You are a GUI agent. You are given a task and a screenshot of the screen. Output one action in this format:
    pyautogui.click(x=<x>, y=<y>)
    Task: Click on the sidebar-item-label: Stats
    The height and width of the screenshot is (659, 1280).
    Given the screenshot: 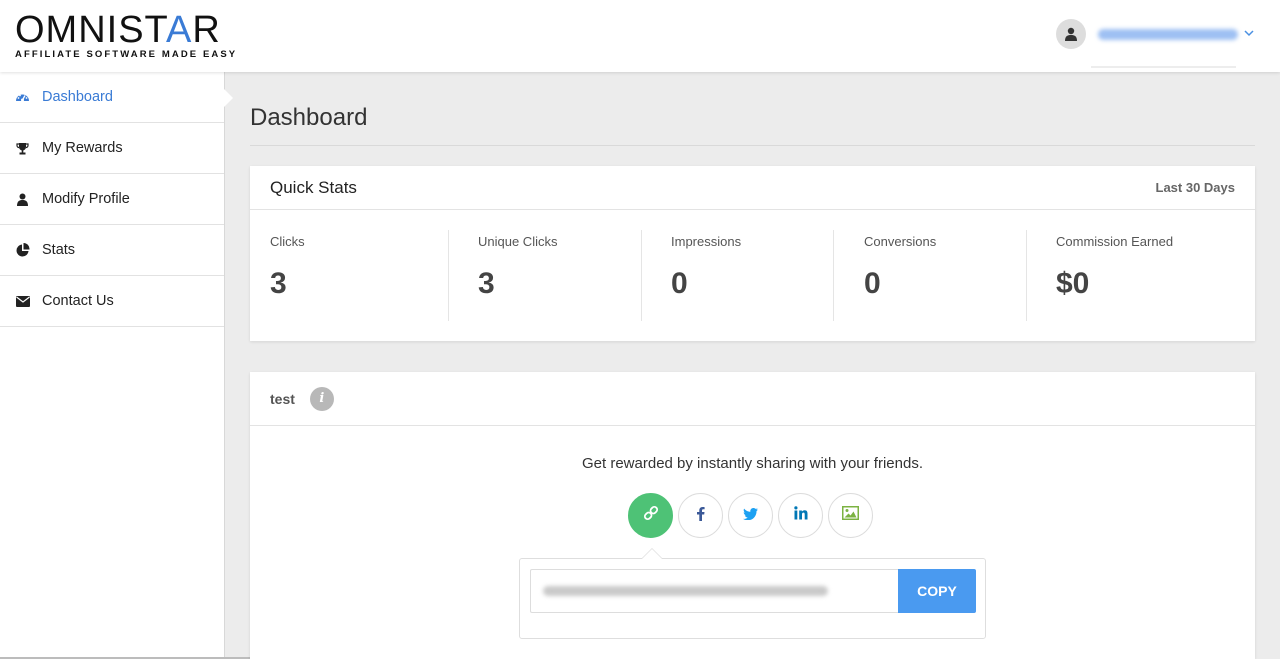 What is the action you would take?
    pyautogui.click(x=59, y=250)
    